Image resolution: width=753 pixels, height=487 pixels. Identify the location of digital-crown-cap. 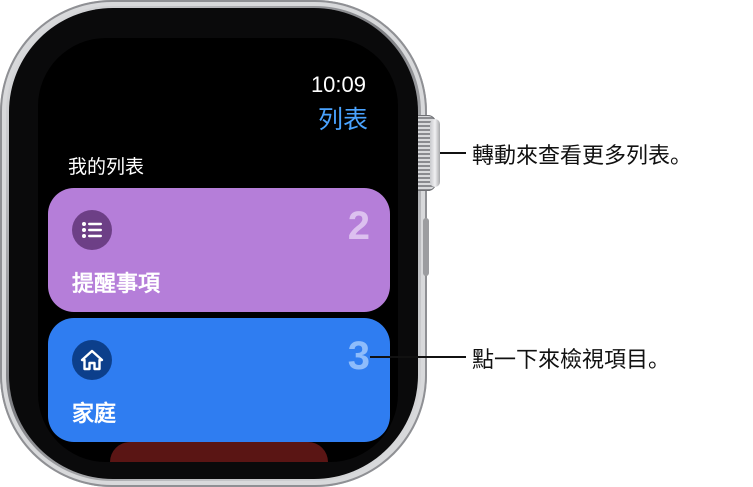
(435, 153).